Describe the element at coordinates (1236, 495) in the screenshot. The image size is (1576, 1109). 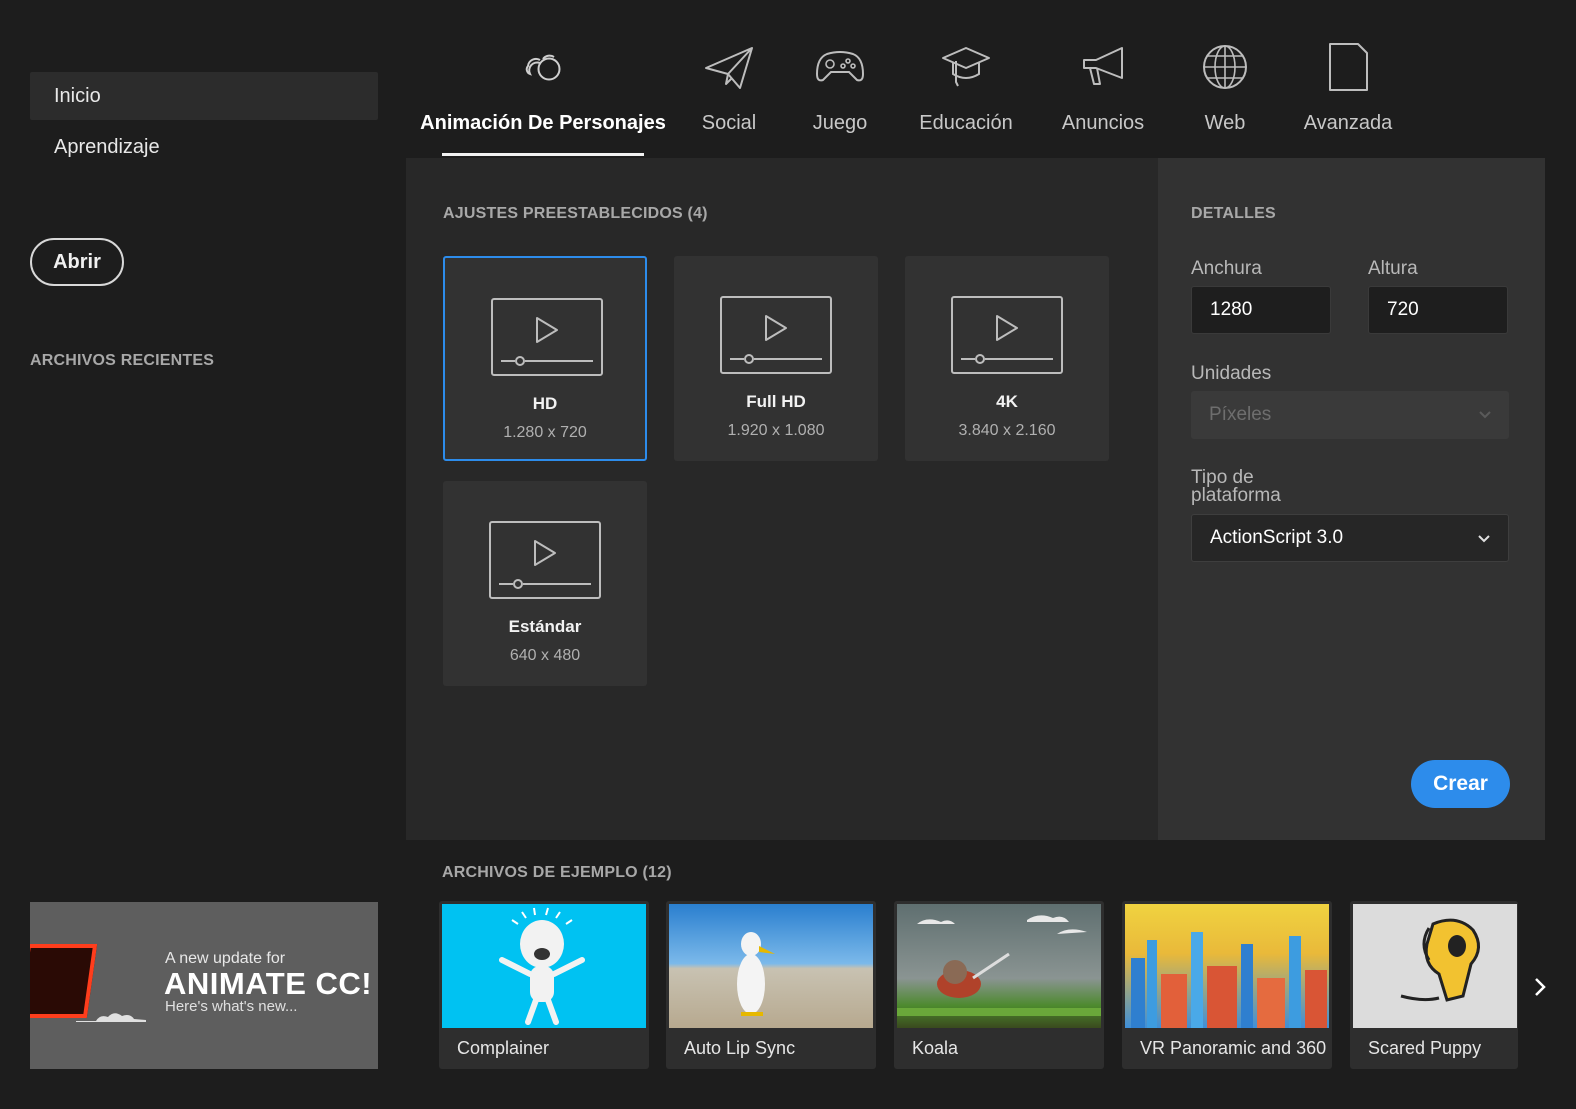
I see `platform-label-line-2: plataforma` at that location.